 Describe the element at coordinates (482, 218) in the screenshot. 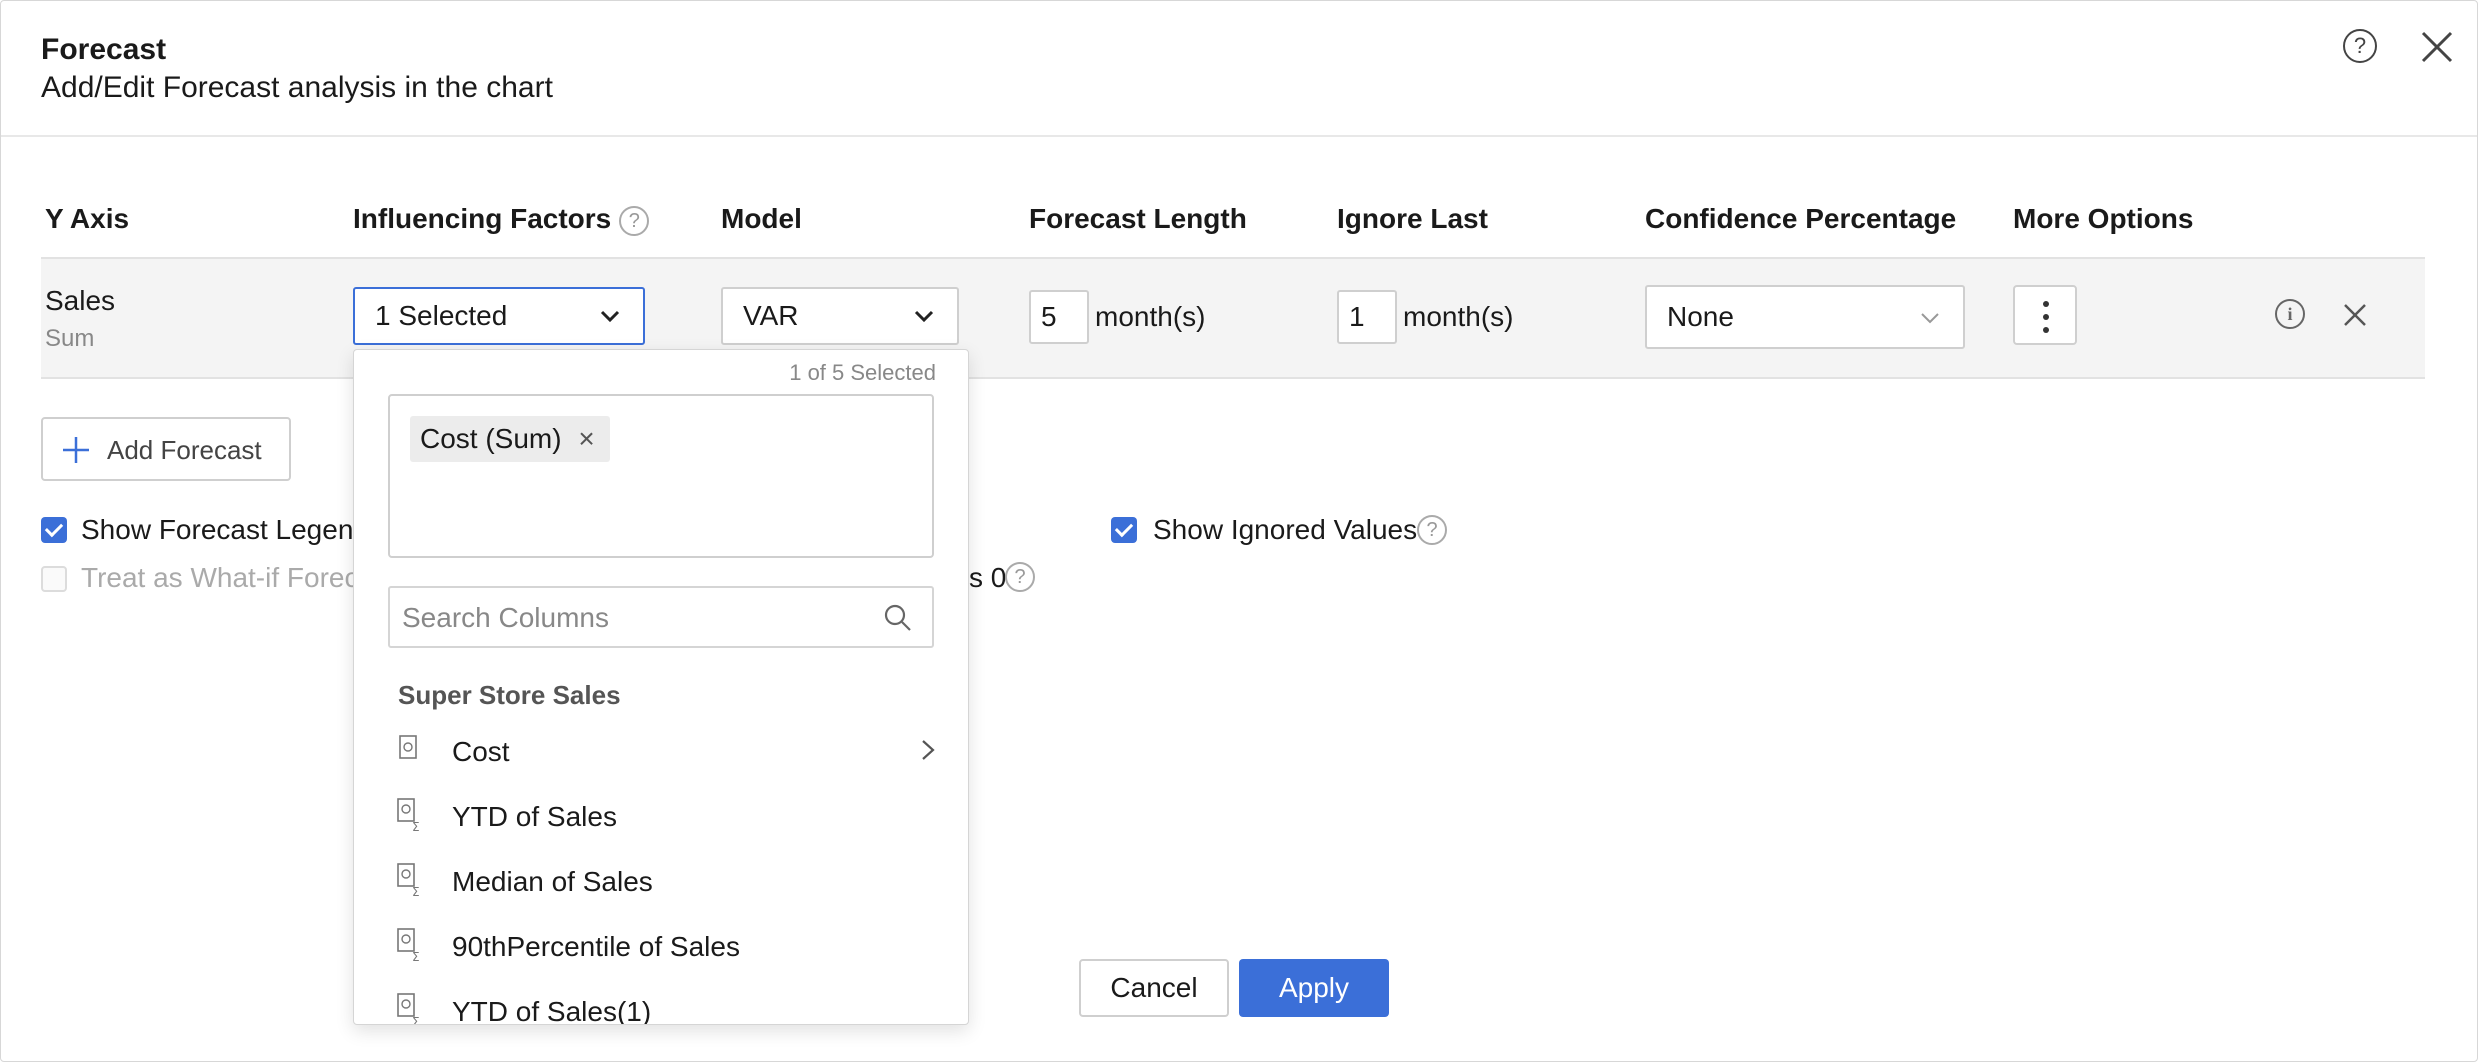

I see `col-header-influencing-label: Influencing Factors` at that location.